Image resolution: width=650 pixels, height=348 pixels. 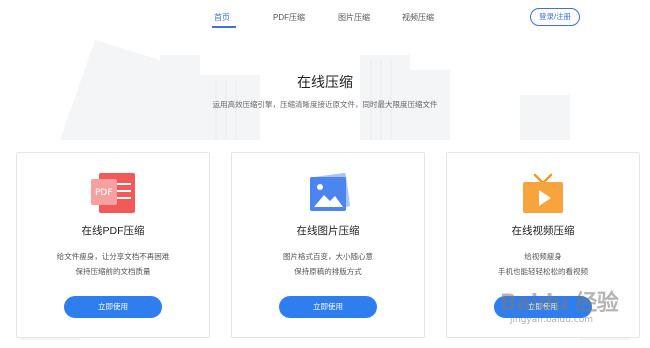 What do you see at coordinates (328, 231) in the screenshot?
I see `card-title: 在线图片压缩` at bounding box center [328, 231].